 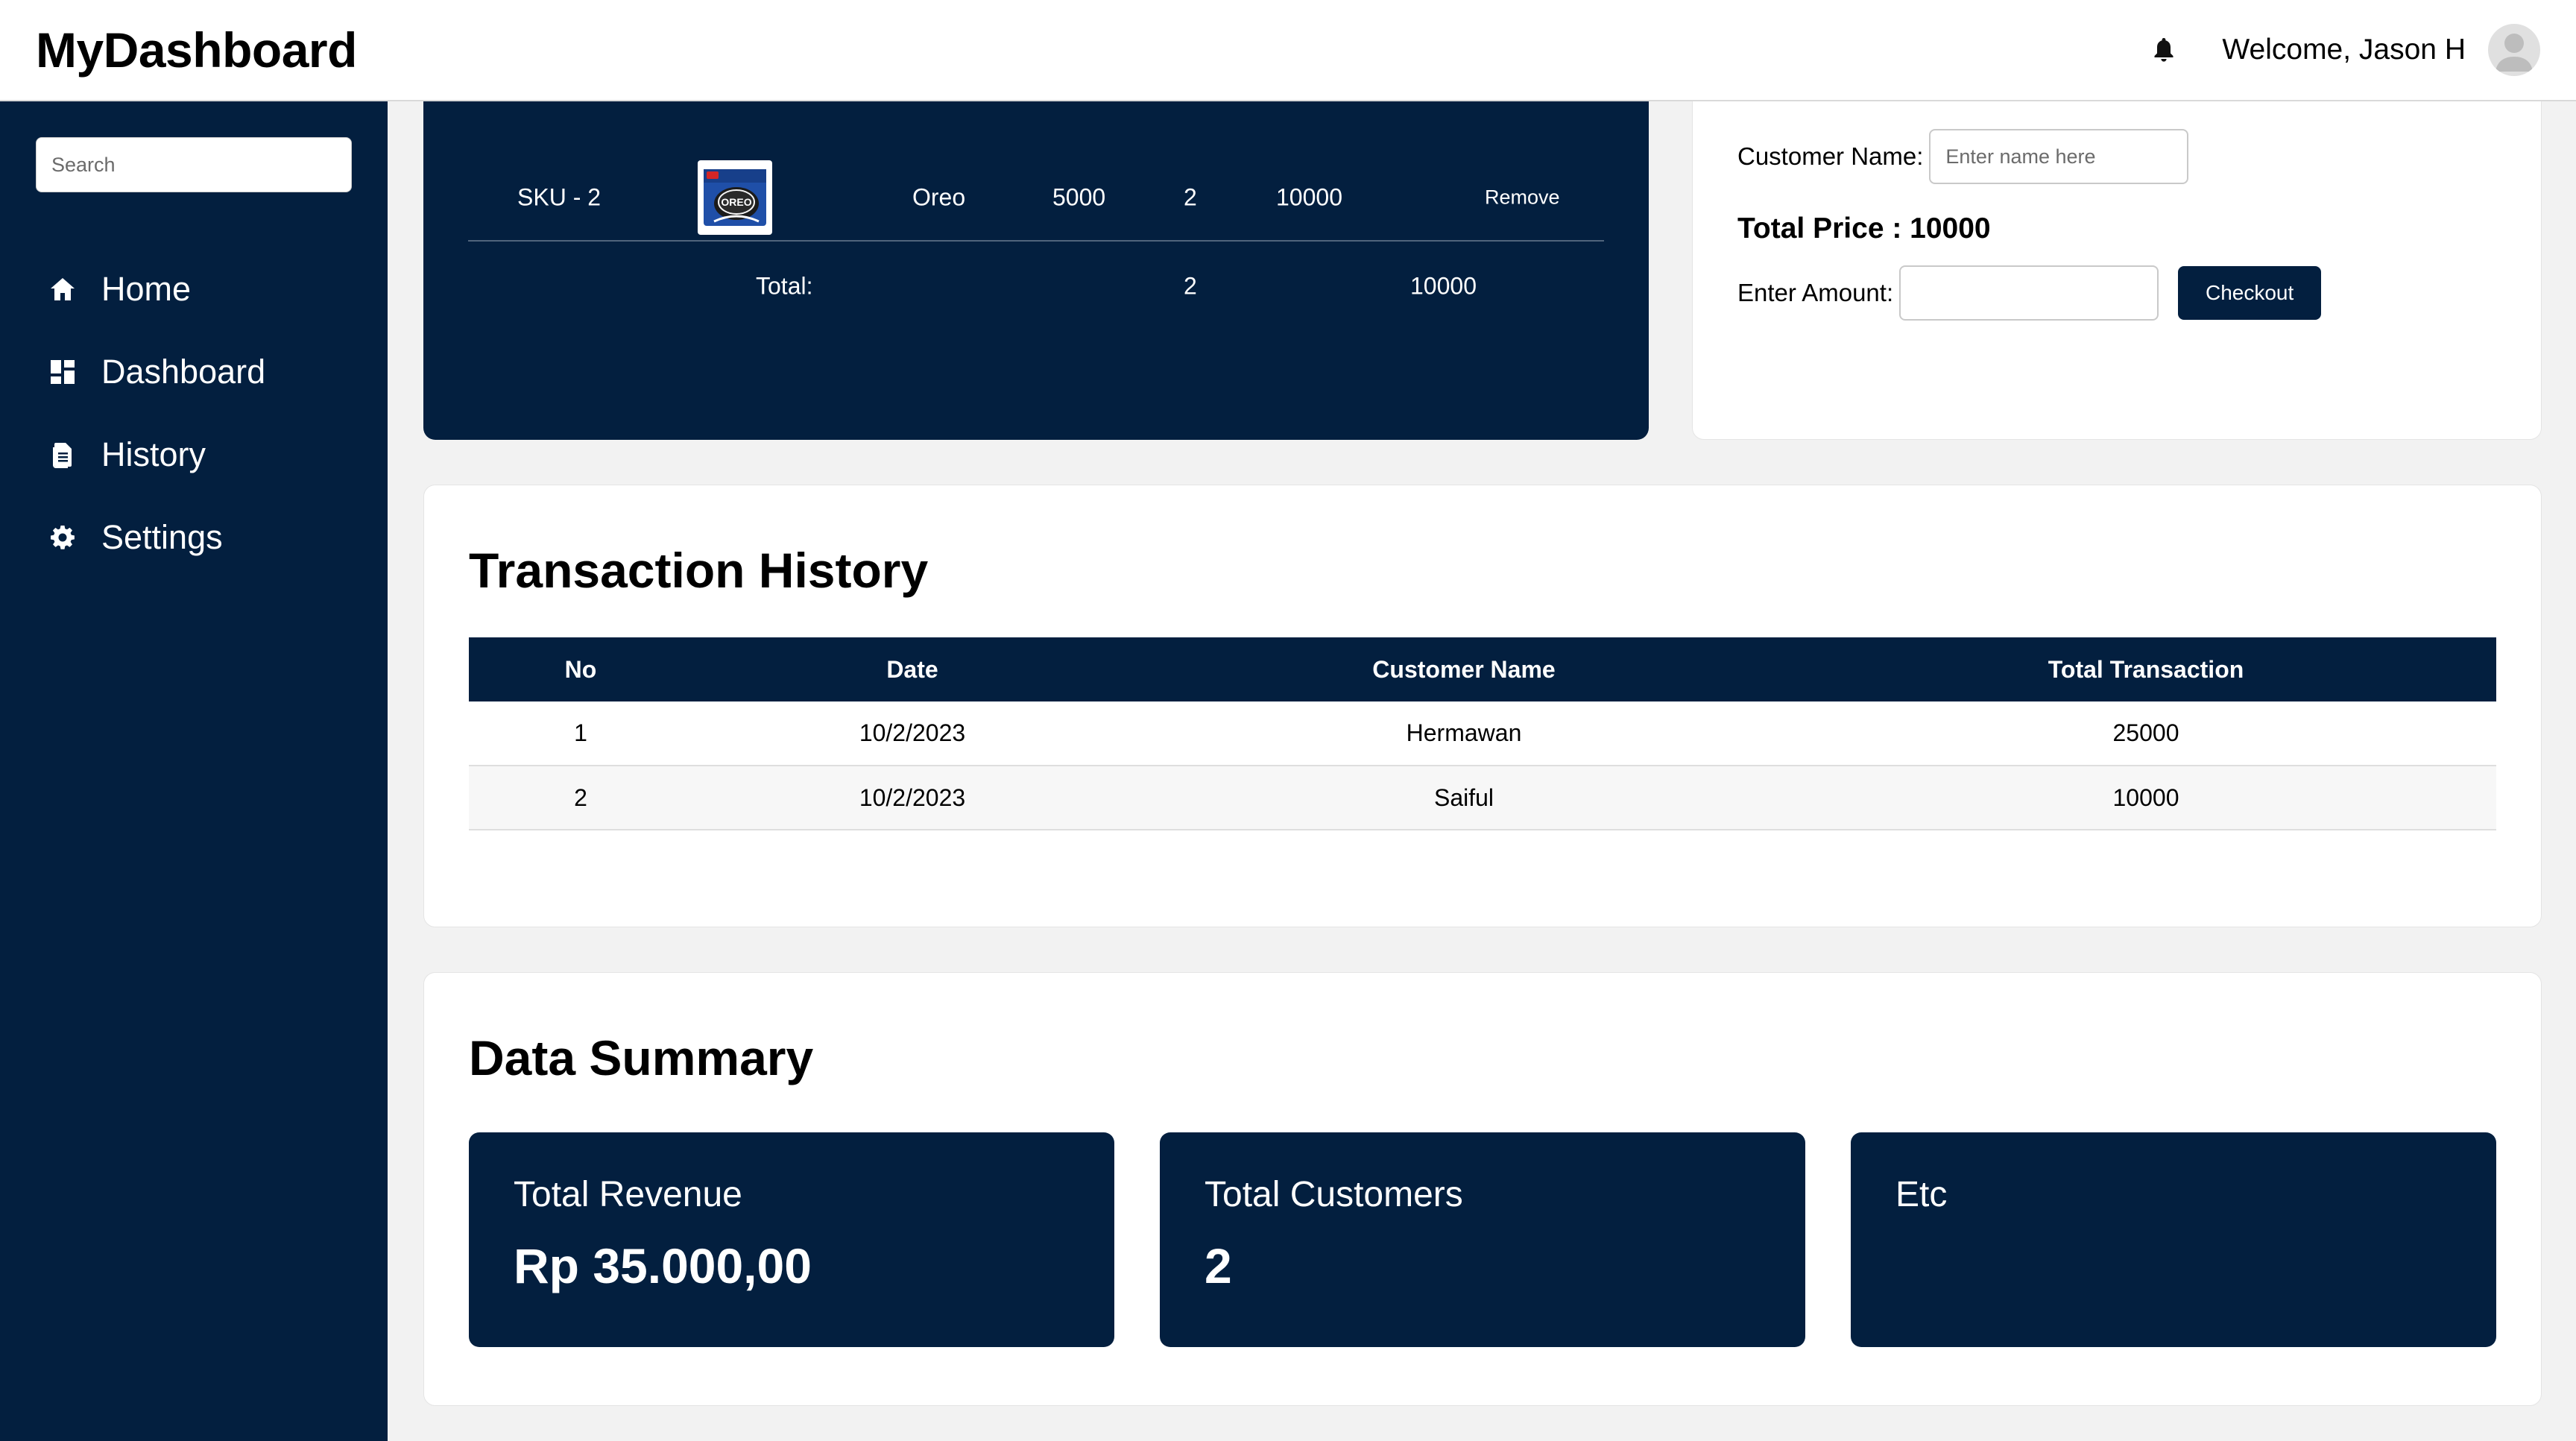 I want to click on table-row: 1 10/2/2023 Hermawan 25000, so click(x=1482, y=733).